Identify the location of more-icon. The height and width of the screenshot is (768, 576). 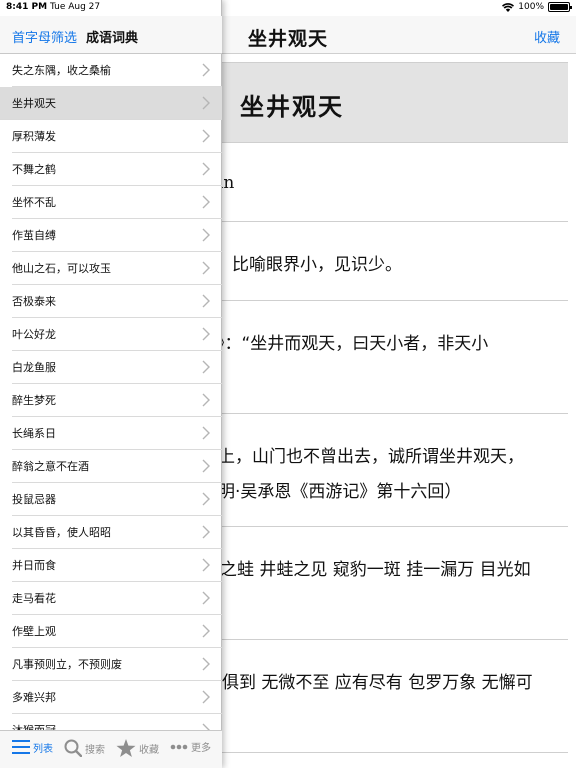
(179, 747).